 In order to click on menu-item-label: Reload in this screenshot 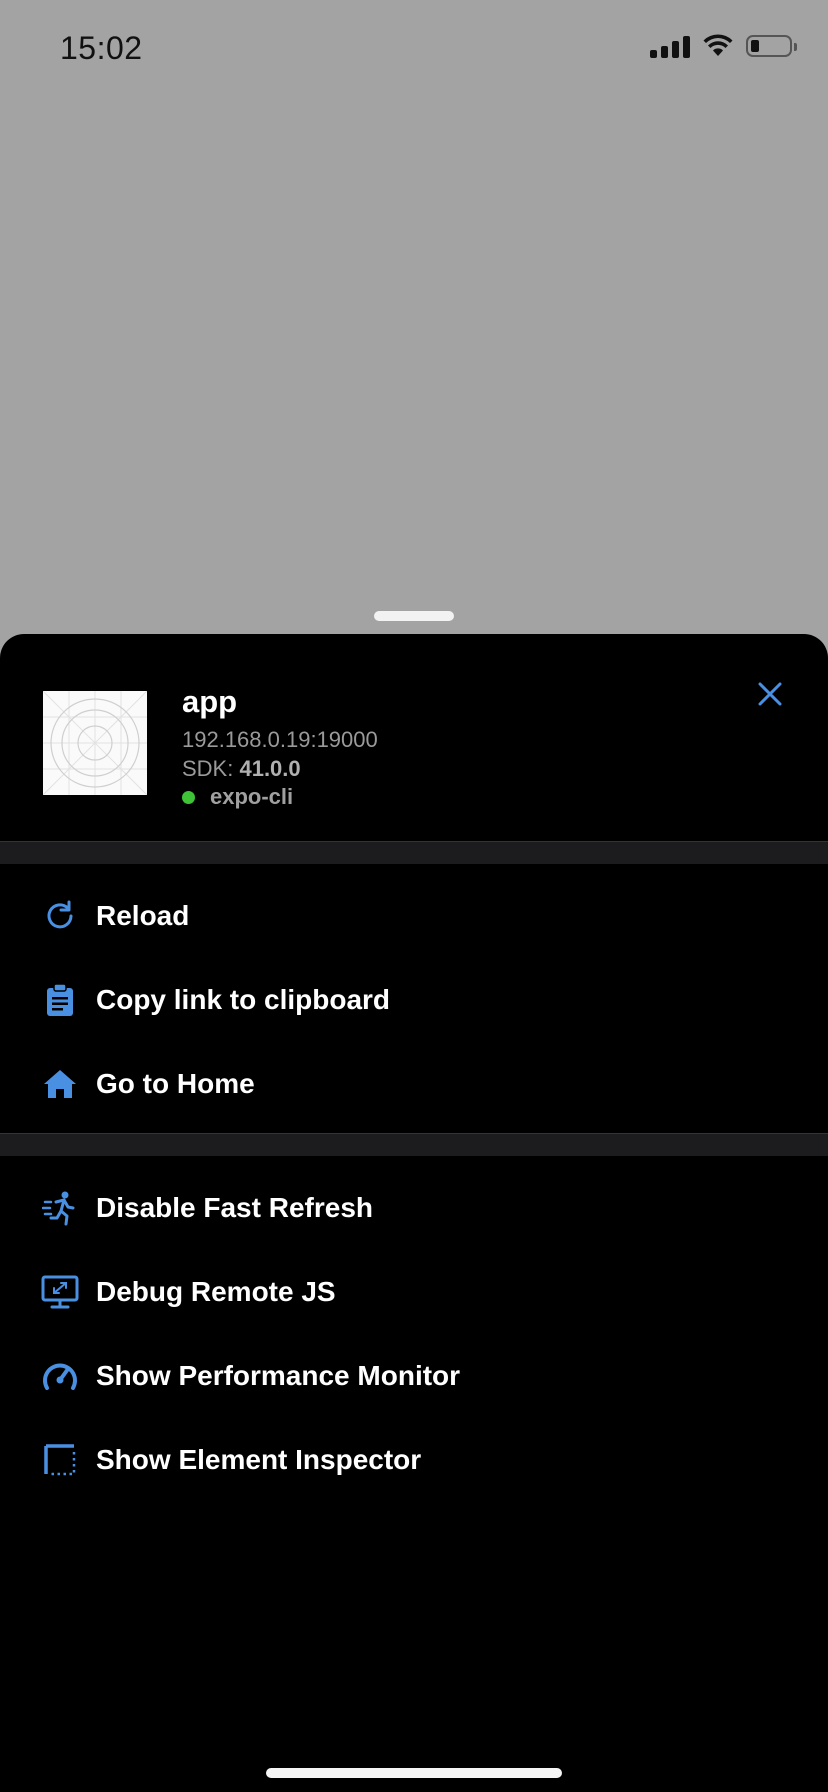, I will do `click(143, 915)`.